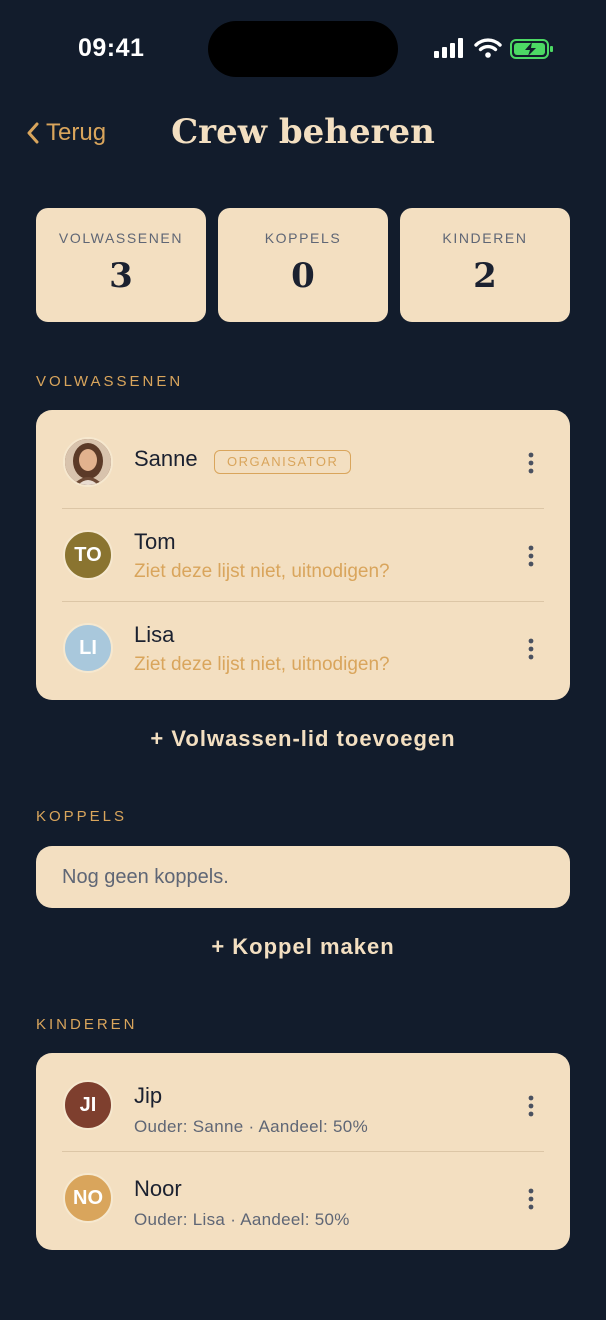  I want to click on stat-card-adults: VOLWASSENEN 3, so click(121, 265).